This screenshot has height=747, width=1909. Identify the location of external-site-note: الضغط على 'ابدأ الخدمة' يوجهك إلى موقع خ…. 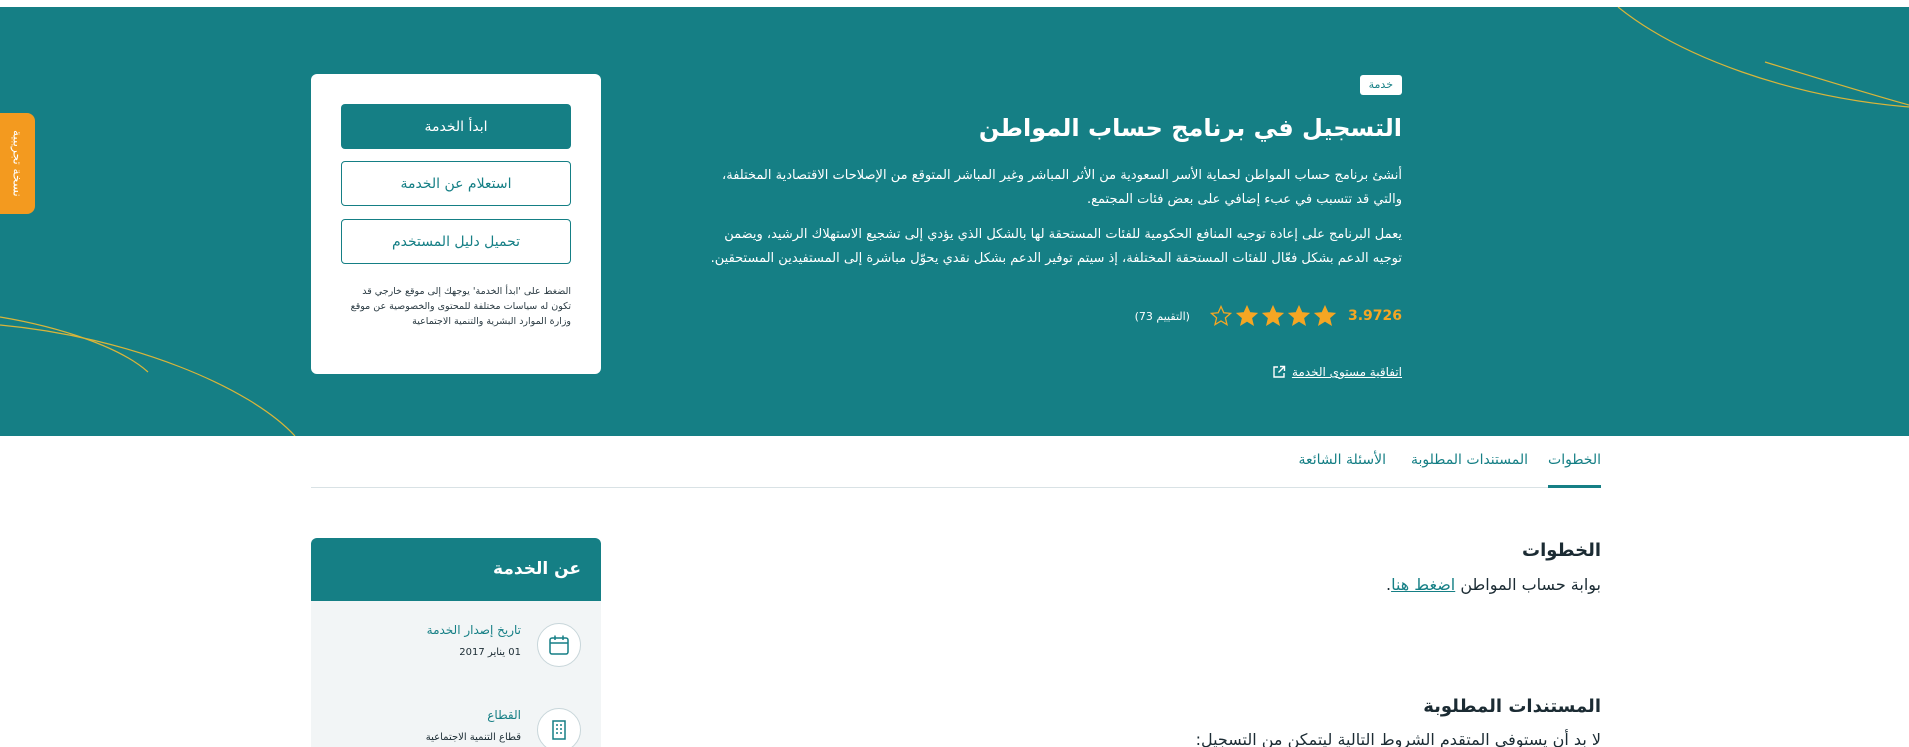
(460, 306).